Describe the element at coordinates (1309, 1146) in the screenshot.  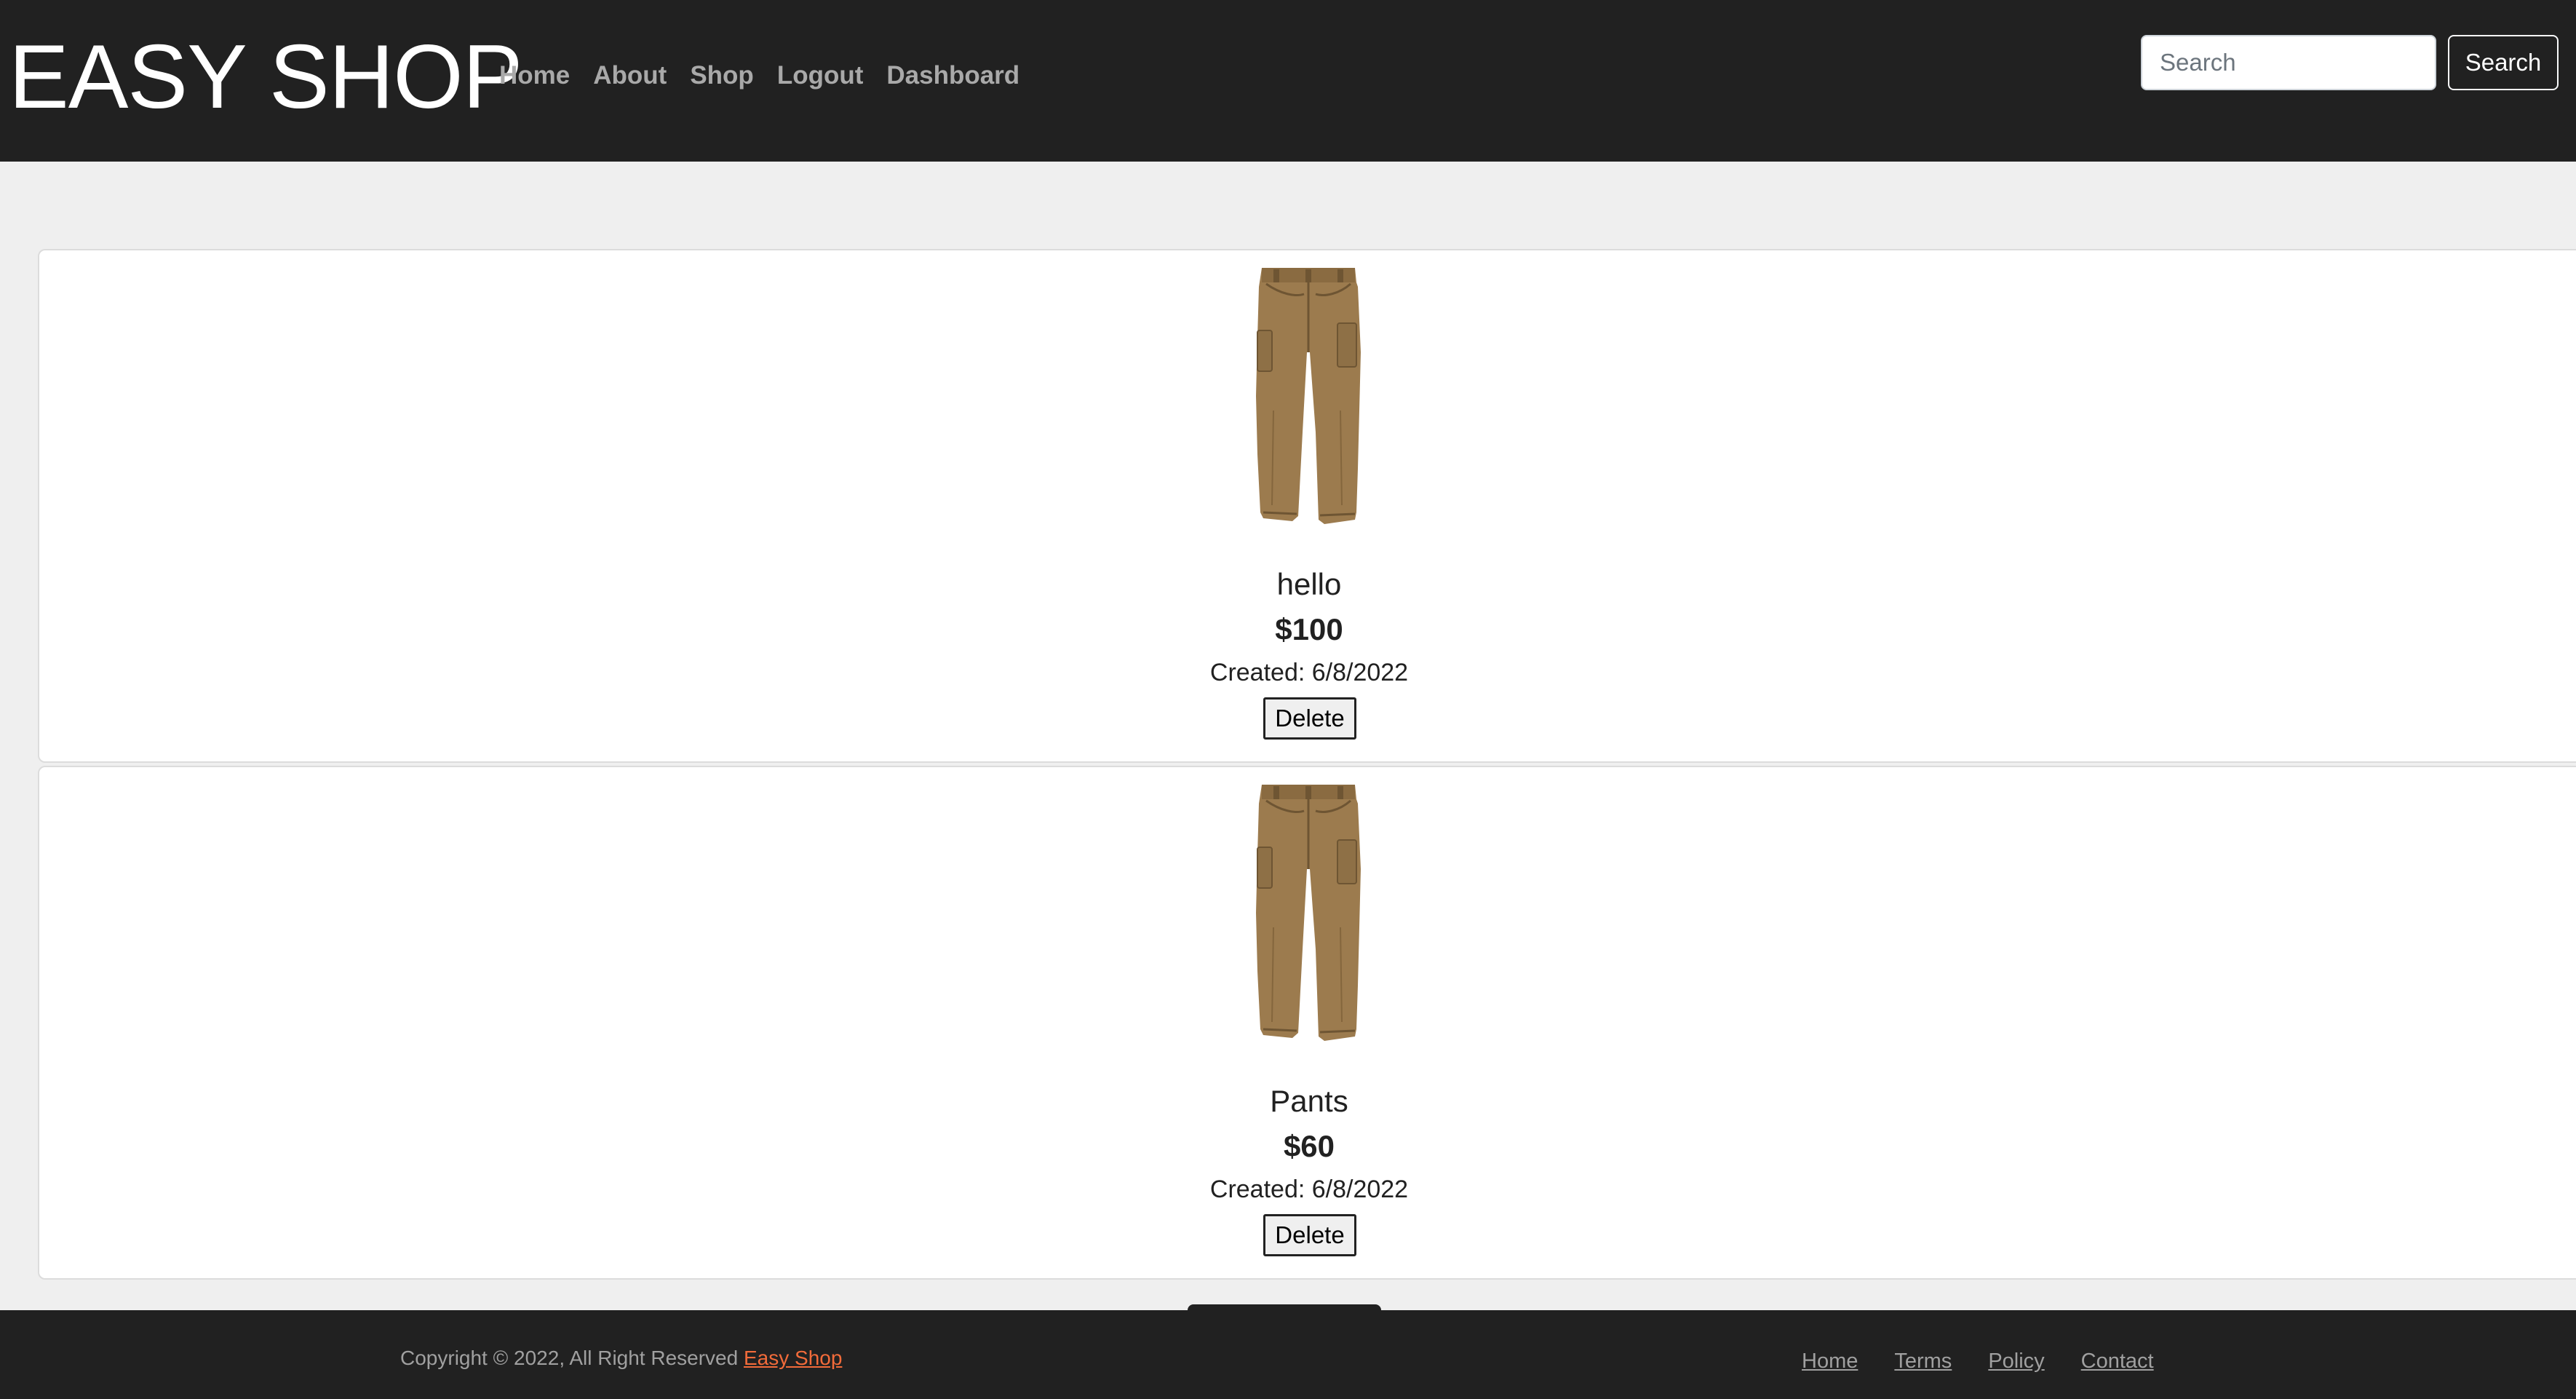
I see `product-price: $60` at that location.